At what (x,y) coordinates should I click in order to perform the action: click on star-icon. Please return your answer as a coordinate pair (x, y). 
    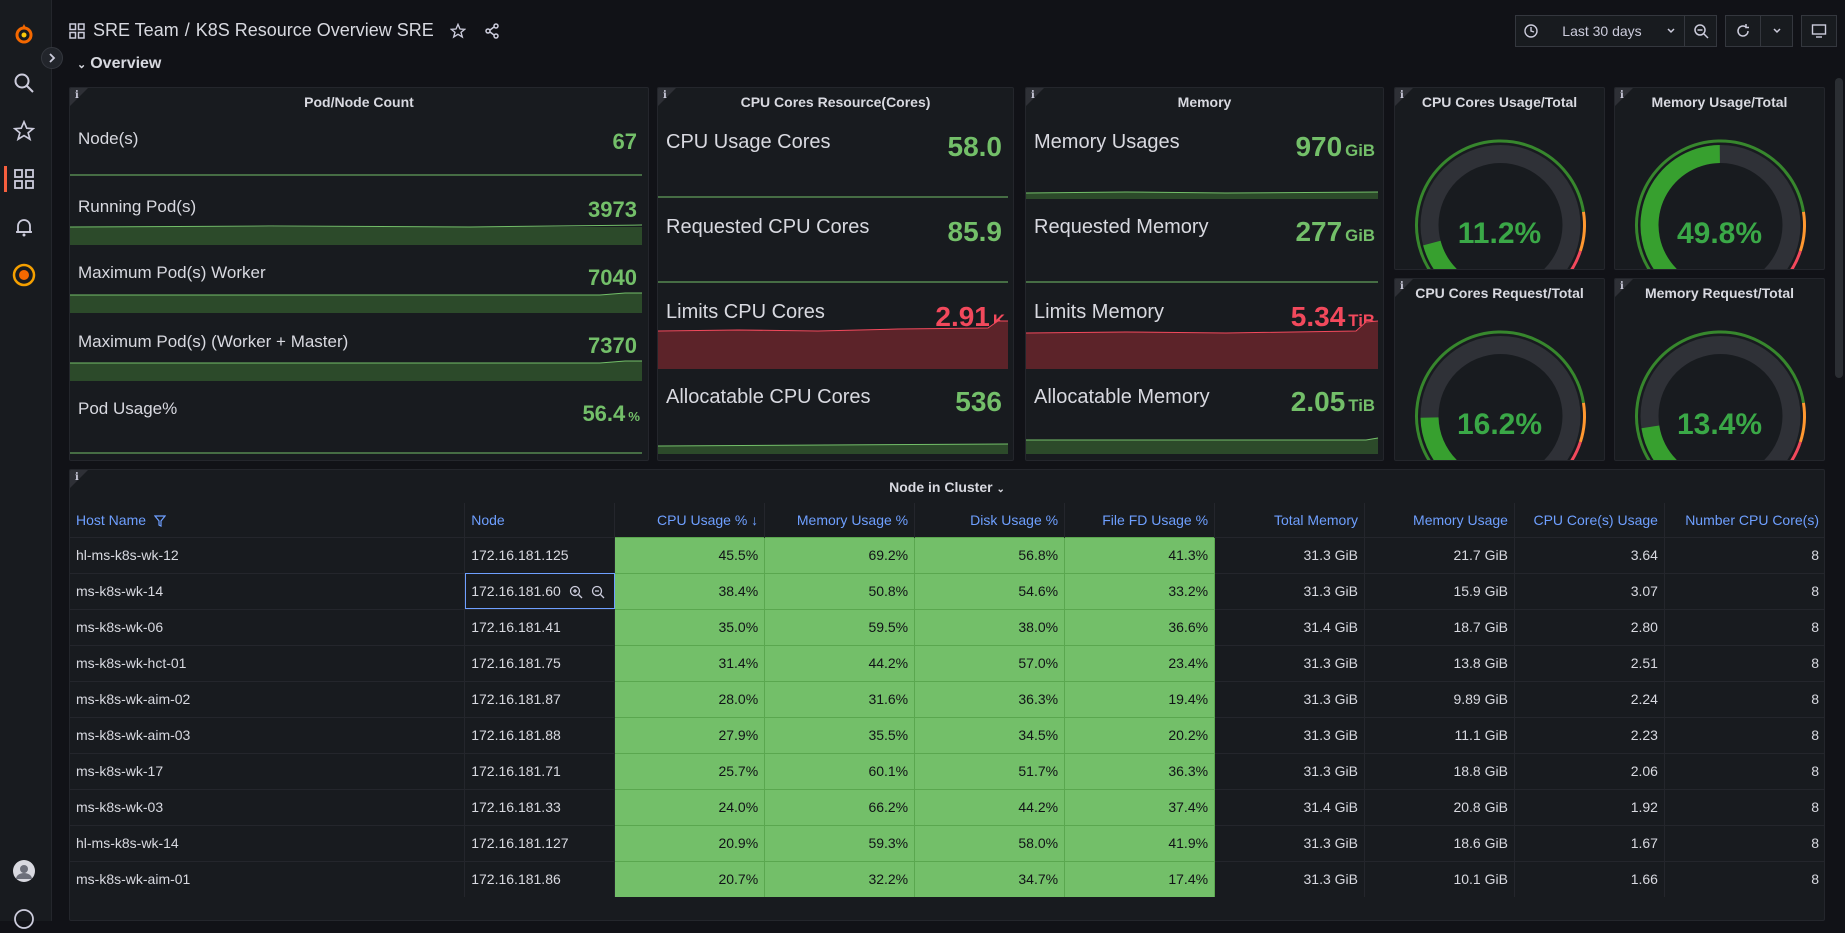
    Looking at the image, I should click on (24, 131).